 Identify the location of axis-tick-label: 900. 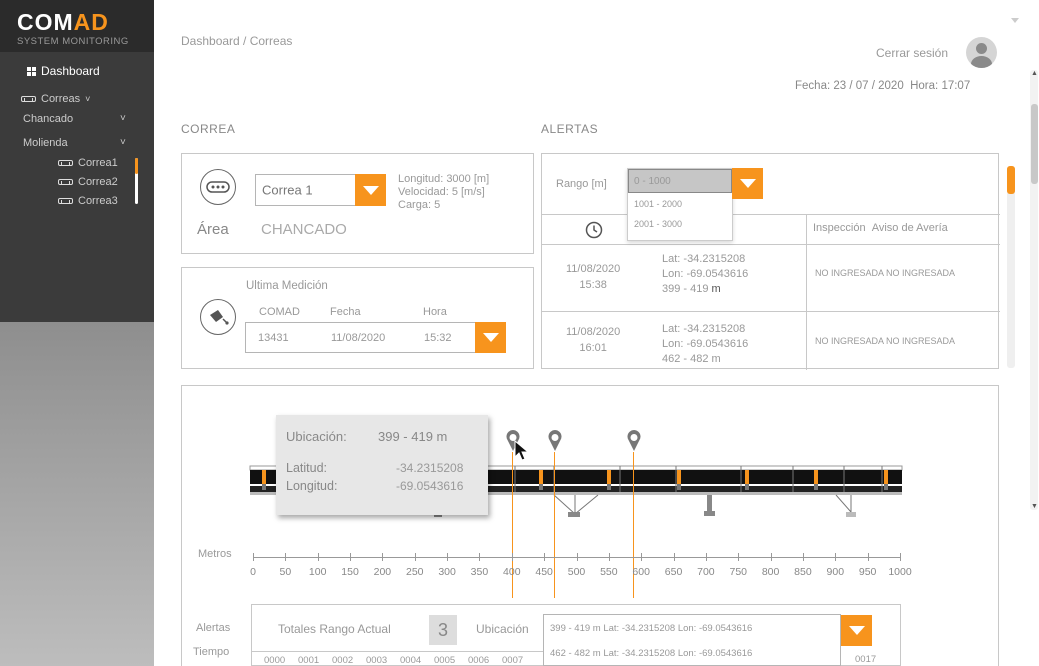
(835, 572).